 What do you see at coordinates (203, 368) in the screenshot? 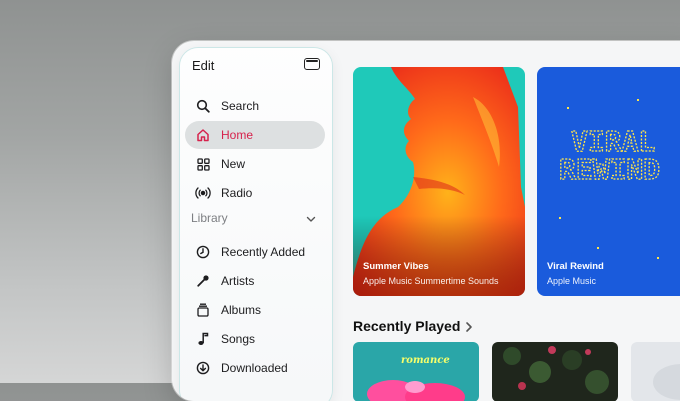
I see `download-icon` at bounding box center [203, 368].